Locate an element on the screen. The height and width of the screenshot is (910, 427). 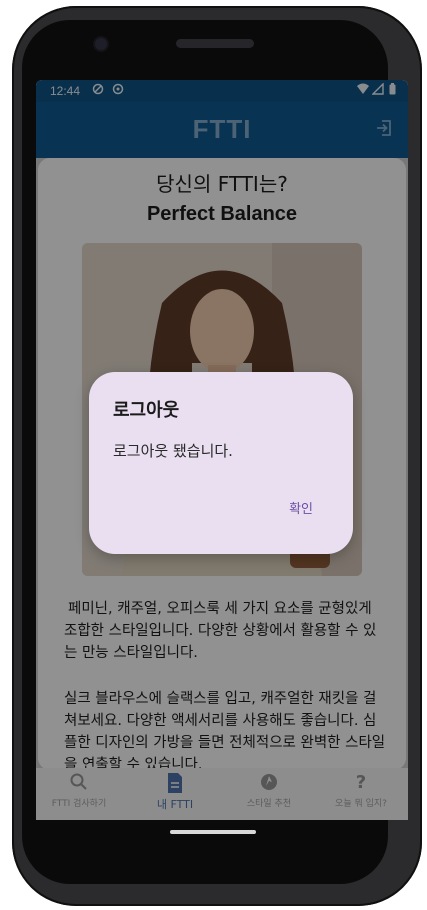
logout-dialog: 로그아웃 로그아웃 됐습니다. 확인 is located at coordinates (221, 463).